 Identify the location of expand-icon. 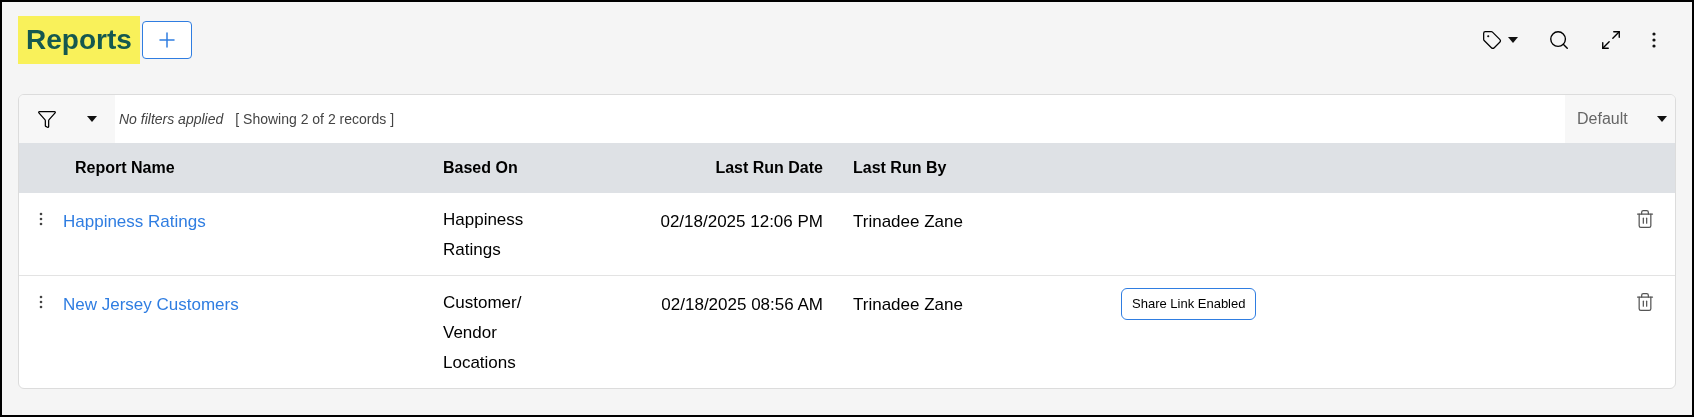
(1611, 40).